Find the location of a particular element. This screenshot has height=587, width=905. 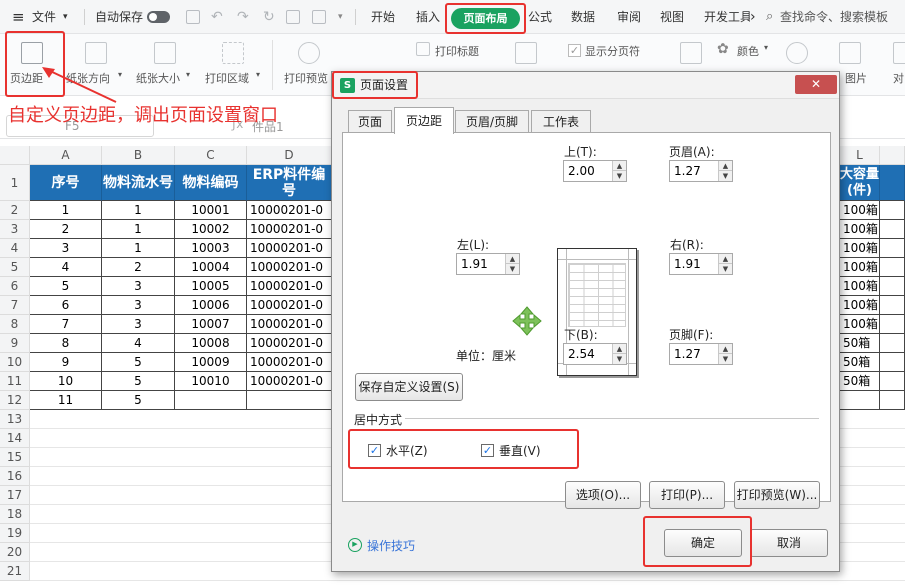

table-cell-c: 10006 is located at coordinates (211, 305).